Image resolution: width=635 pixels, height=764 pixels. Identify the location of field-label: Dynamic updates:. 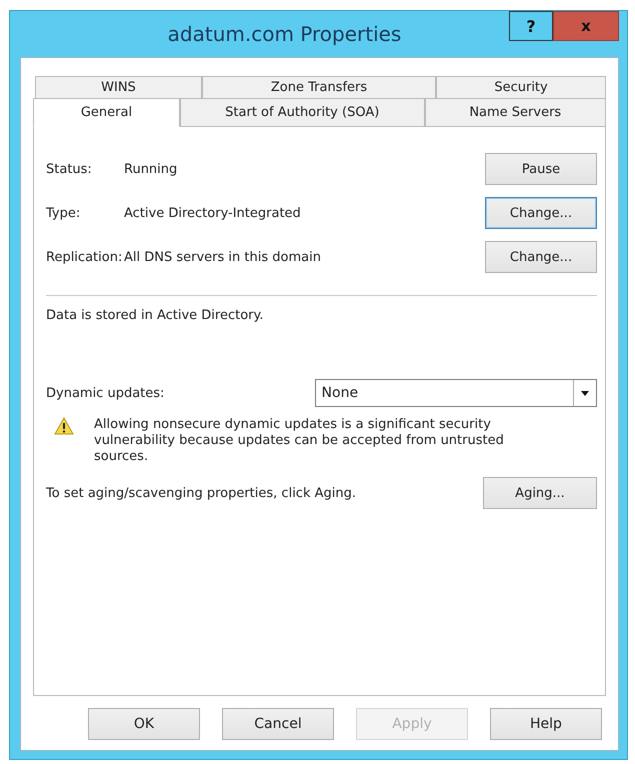
(106, 393).